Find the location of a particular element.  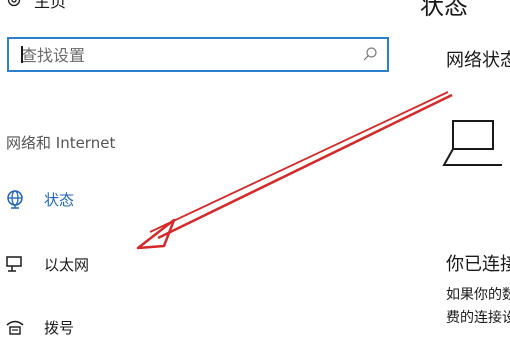

dialup-icon is located at coordinates (15, 327).